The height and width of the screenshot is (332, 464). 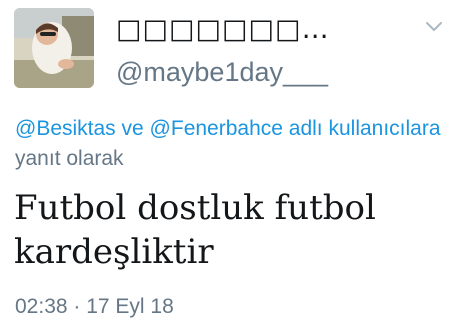 I want to click on mentioned-accounts-label: adlı kullanıcılara, so click(x=362, y=128).